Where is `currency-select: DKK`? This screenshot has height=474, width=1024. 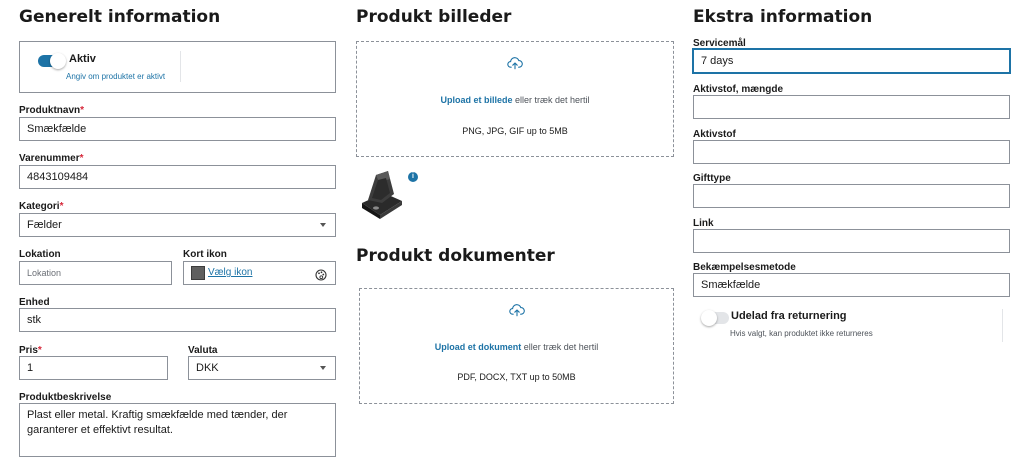
currency-select: DKK is located at coordinates (262, 368).